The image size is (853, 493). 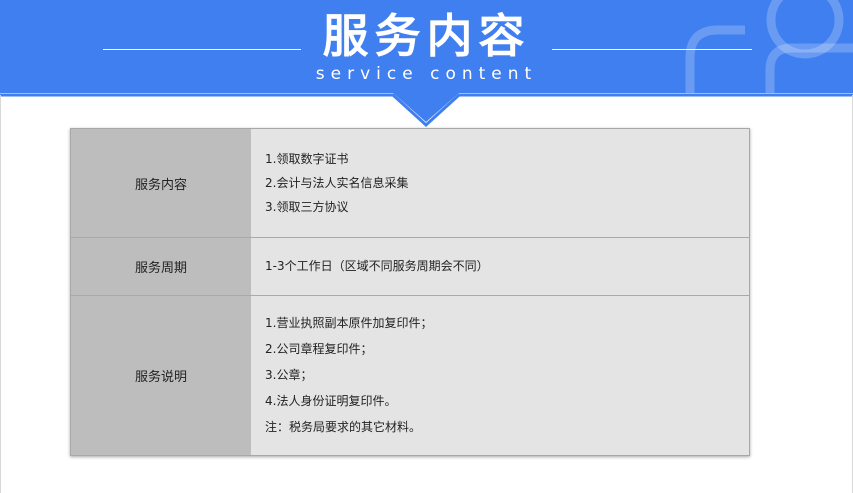 What do you see at coordinates (343, 427) in the screenshot?
I see `list-item: 注：税务局要求的其它材料。` at bounding box center [343, 427].